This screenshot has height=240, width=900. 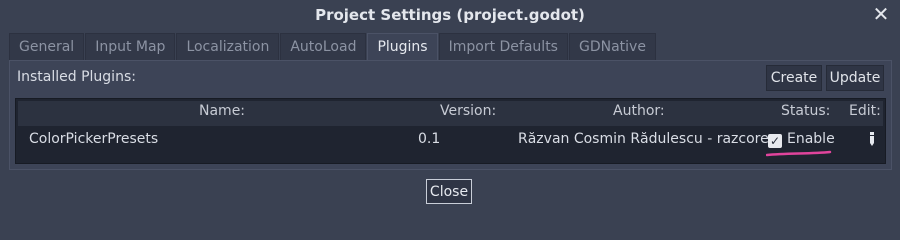 What do you see at coordinates (811, 139) in the screenshot?
I see `plugin-status-label: Enable` at bounding box center [811, 139].